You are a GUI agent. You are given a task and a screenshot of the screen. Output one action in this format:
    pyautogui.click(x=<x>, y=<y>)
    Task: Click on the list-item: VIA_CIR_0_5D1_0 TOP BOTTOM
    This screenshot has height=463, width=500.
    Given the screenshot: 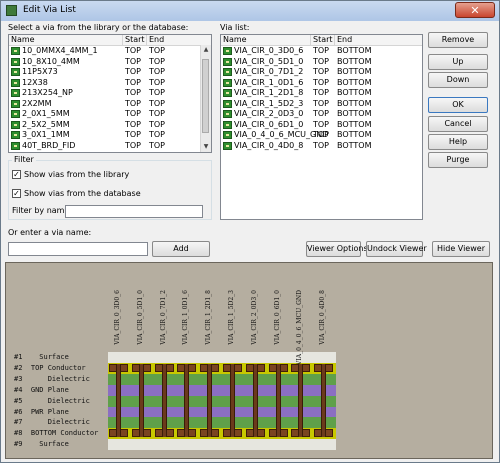 What is the action you would take?
    pyautogui.click(x=321, y=62)
    